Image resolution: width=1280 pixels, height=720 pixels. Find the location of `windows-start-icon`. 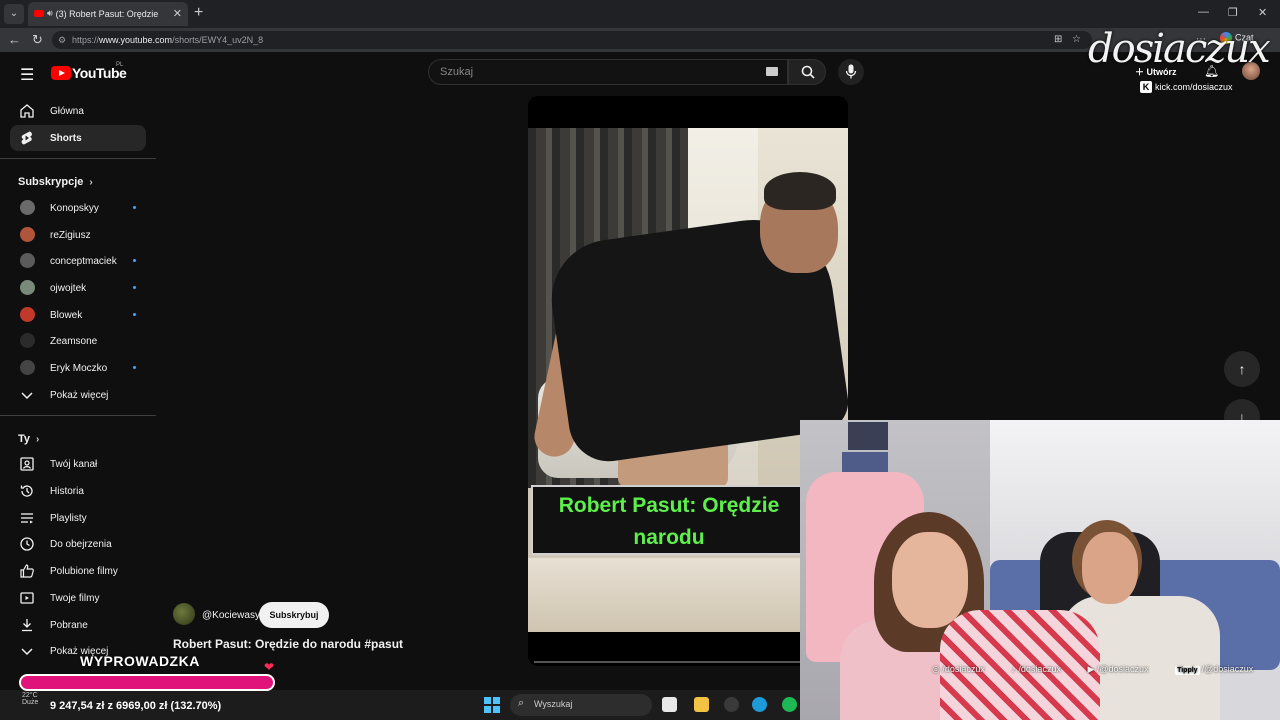

windows-start-icon is located at coordinates (492, 705).